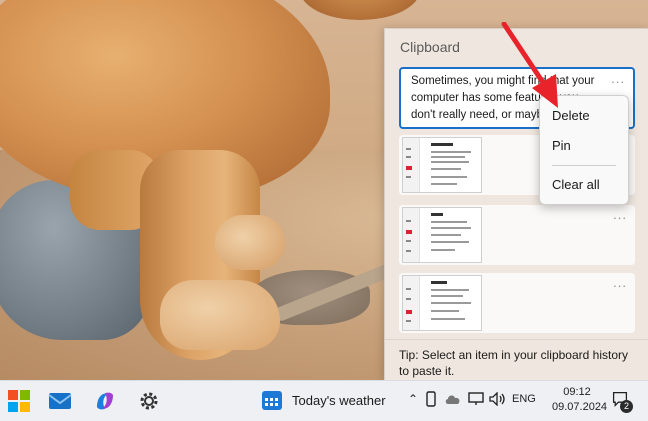 The image size is (648, 421). What do you see at coordinates (19, 401) in the screenshot?
I see `start-icon` at bounding box center [19, 401].